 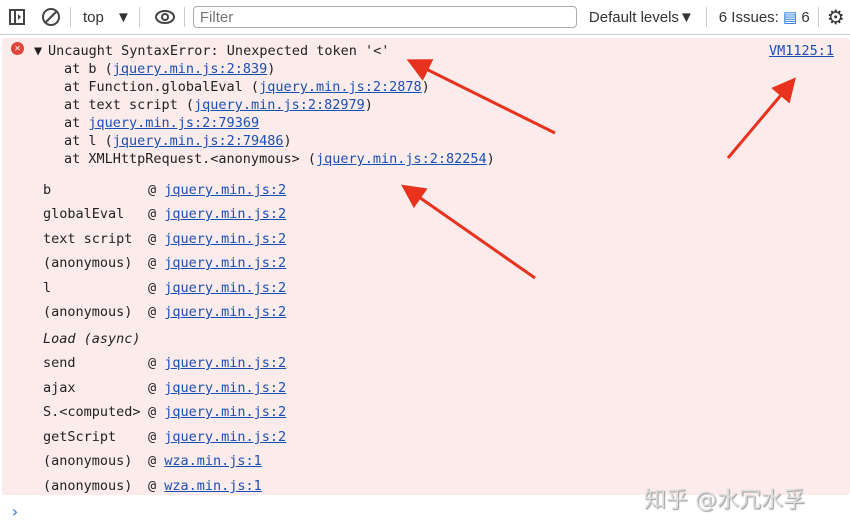 What do you see at coordinates (88, 69) in the screenshot?
I see `trace-text: at b (` at bounding box center [88, 69].